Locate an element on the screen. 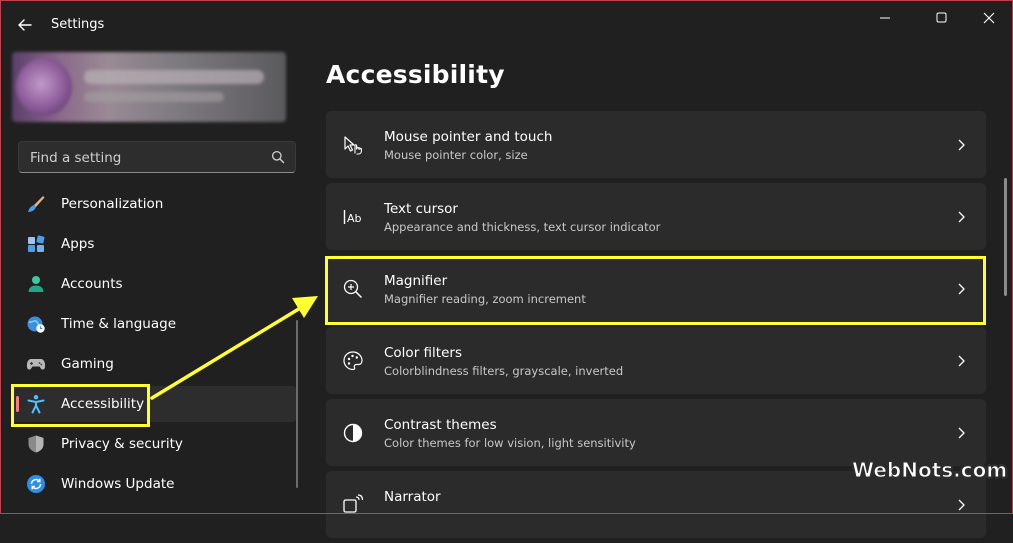  setting-subtitle: Mouse pointer color, size is located at coordinates (456, 155).